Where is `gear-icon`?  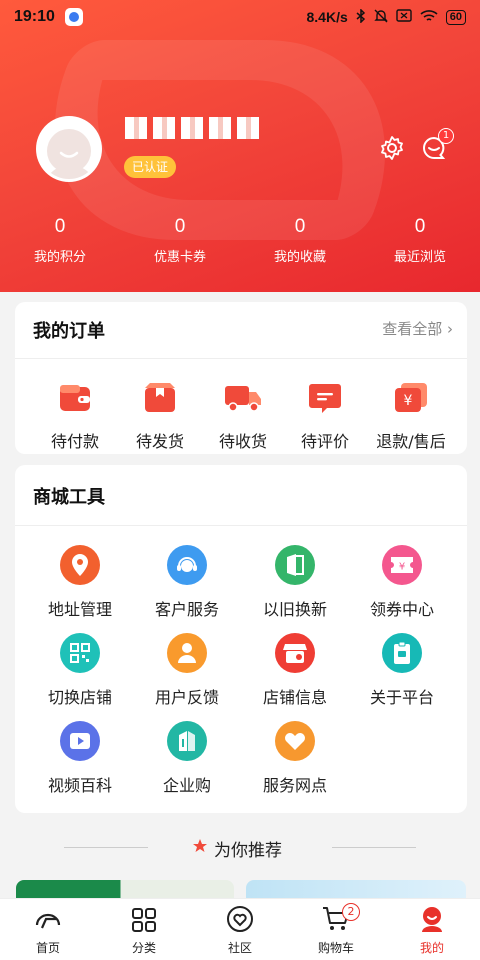 gear-icon is located at coordinates (392, 148).